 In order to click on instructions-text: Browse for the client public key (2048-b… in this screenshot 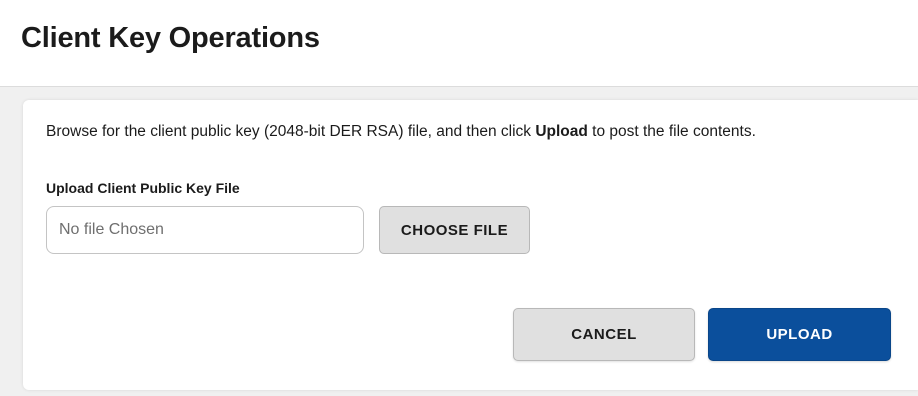, I will do `click(401, 132)`.